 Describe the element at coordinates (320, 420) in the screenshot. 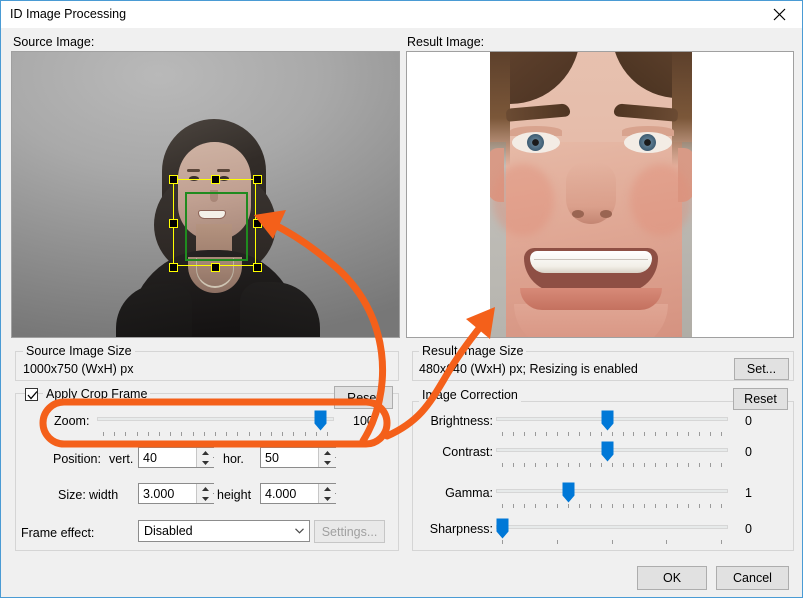

I see `zoom-slider-thumb` at that location.